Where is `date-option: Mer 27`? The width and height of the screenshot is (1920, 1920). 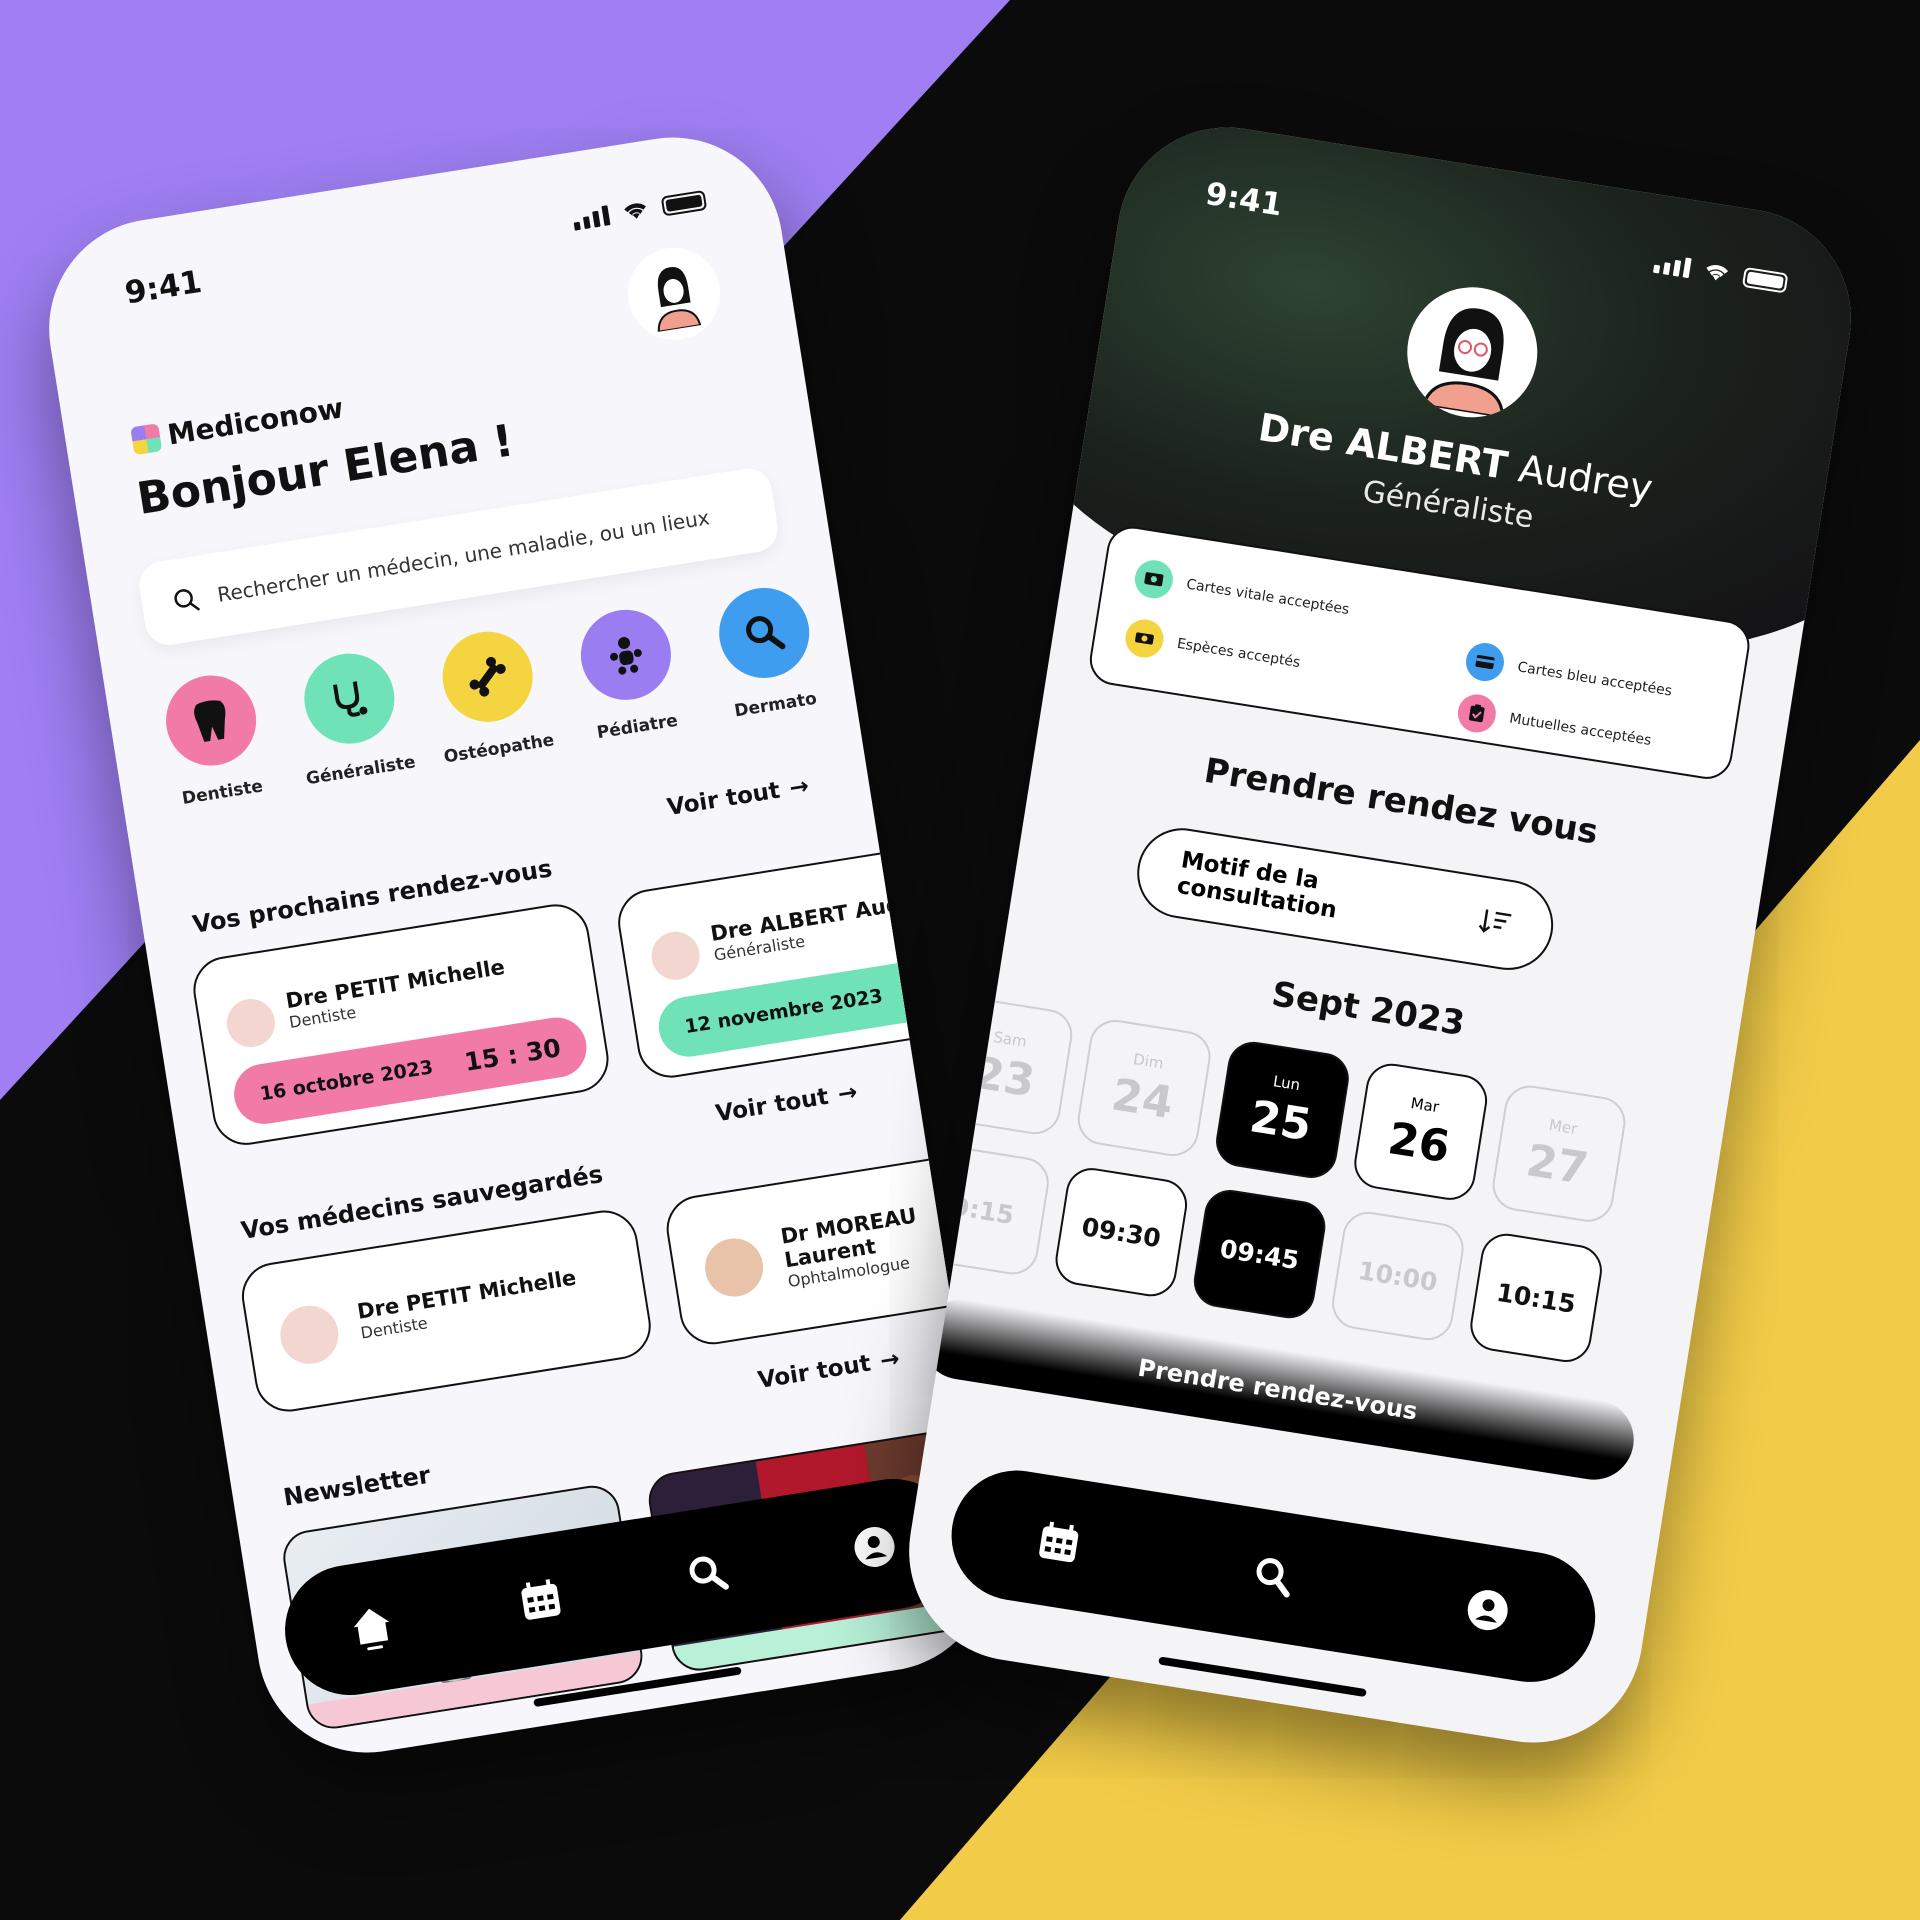
date-option: Mer 27 is located at coordinates (1559, 1153).